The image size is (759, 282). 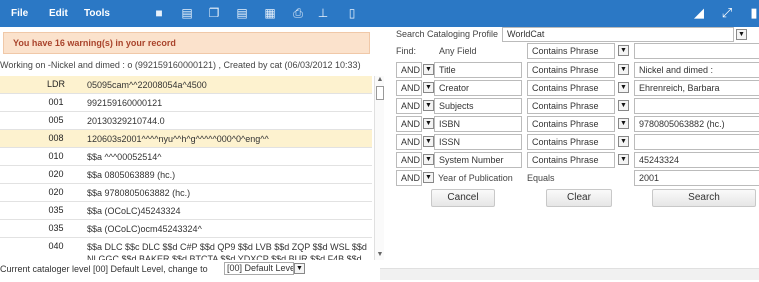 I want to click on cart-icon: ⊥, so click(x=323, y=13).